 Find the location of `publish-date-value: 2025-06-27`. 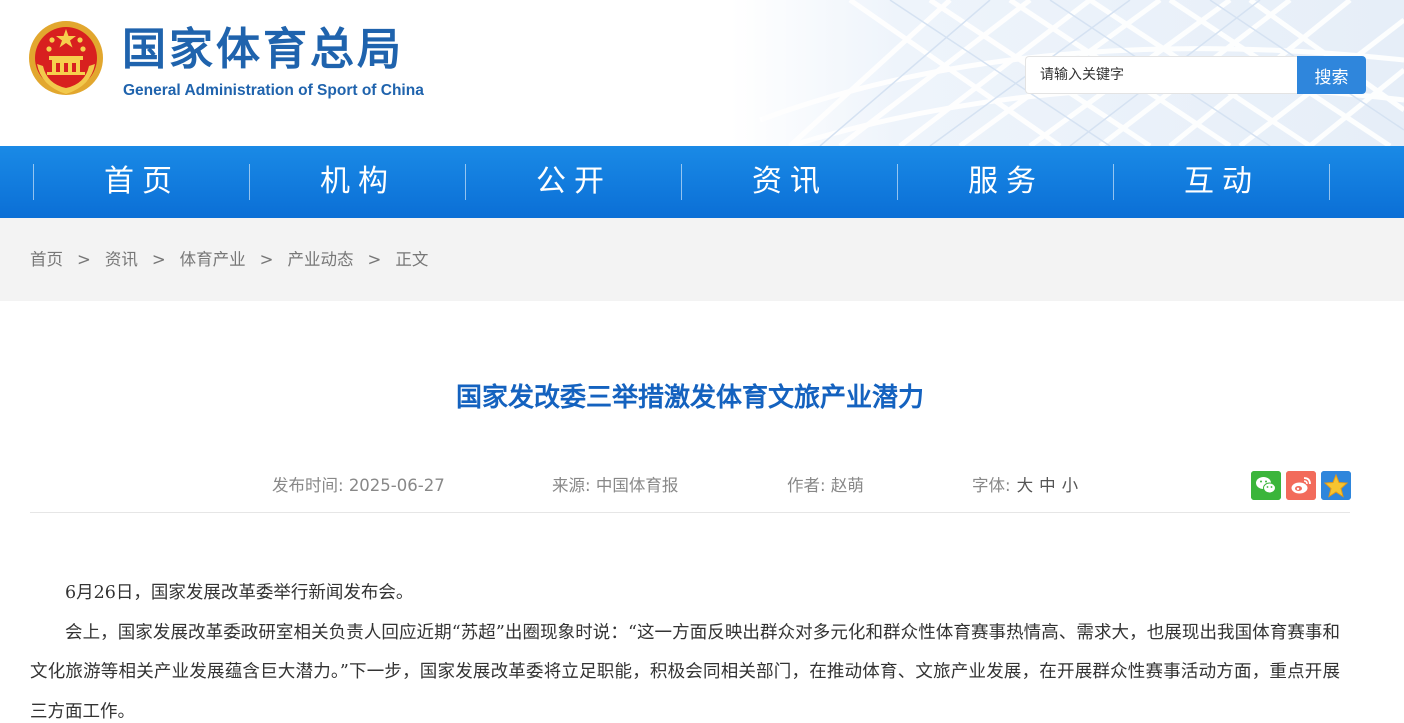

publish-date-value: 2025-06-27 is located at coordinates (396, 485).